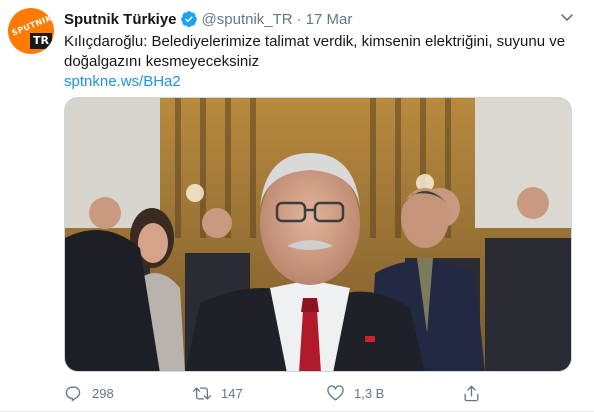  What do you see at coordinates (567, 18) in the screenshot?
I see `chevron-down-icon` at bounding box center [567, 18].